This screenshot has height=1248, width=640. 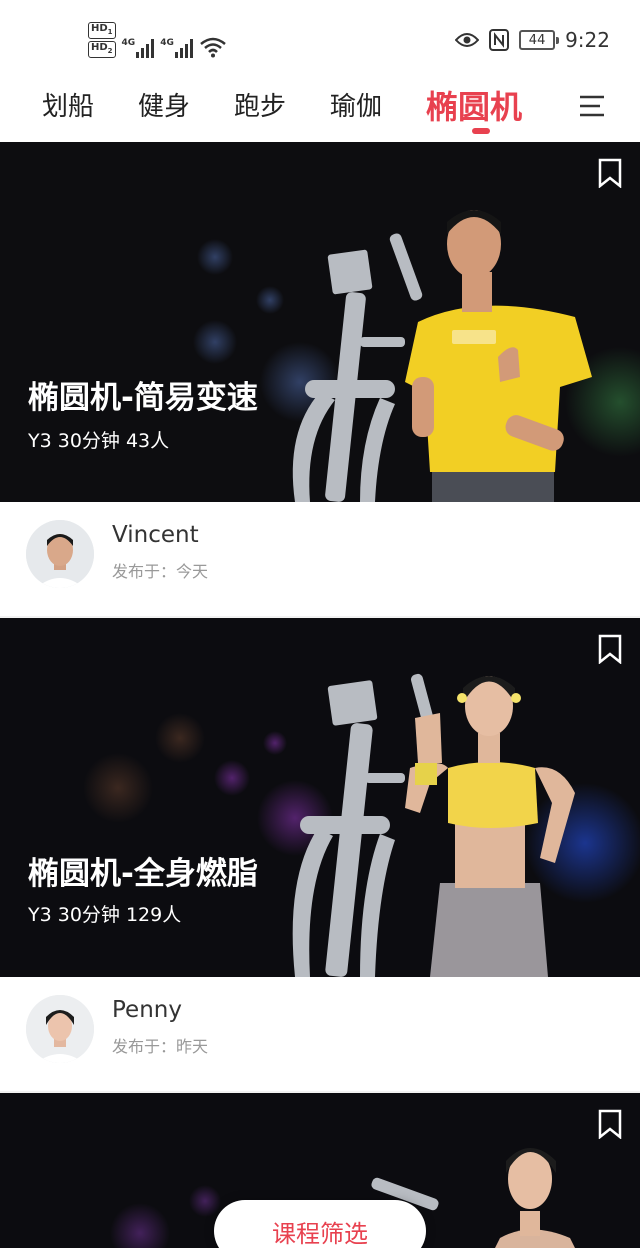 I want to click on signal-2: 4G, so click(x=176, y=48).